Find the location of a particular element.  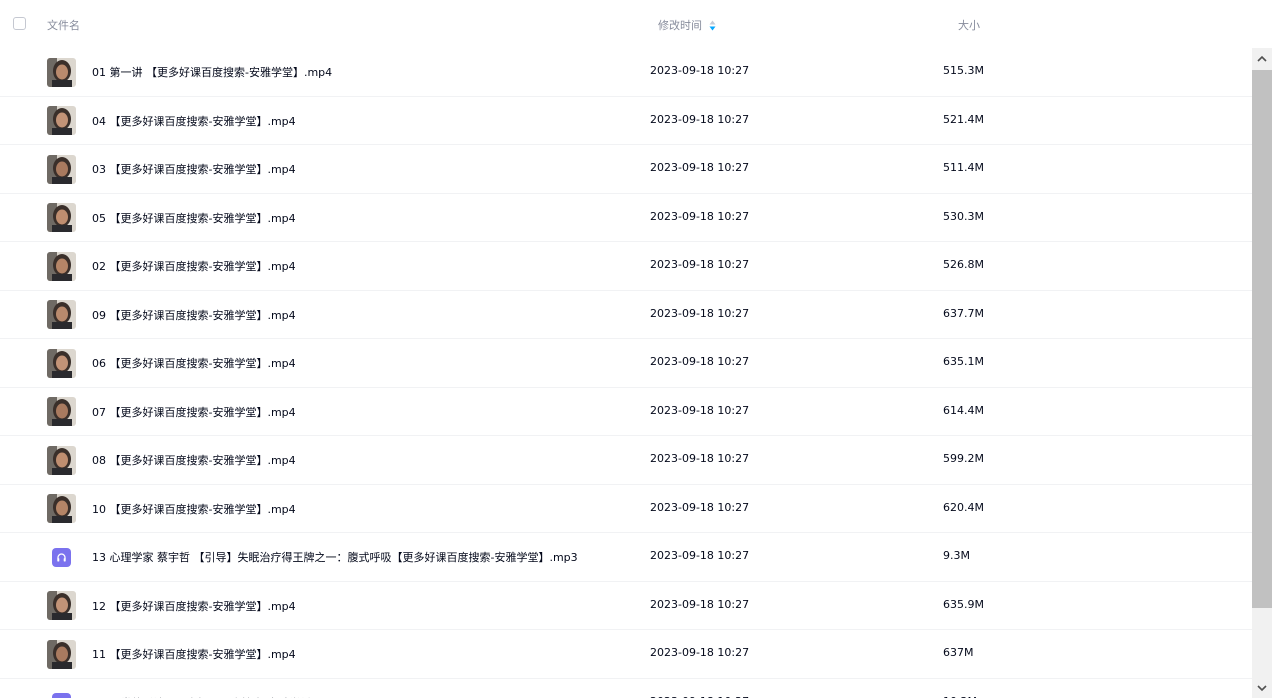

file-name: 10 【更多好课百度搜索-安雅学堂】.mp4 is located at coordinates (194, 509).